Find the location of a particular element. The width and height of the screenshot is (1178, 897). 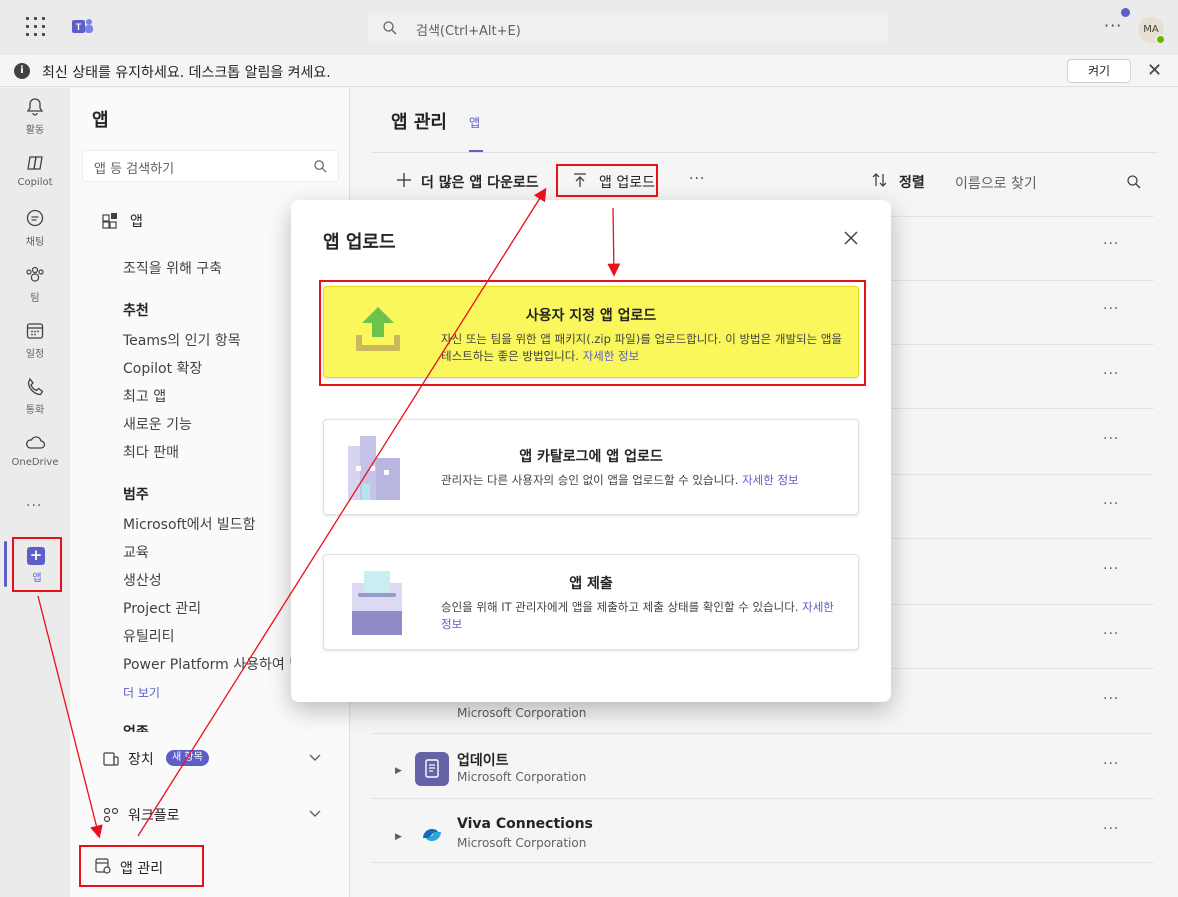

rail-label: 팀 is located at coordinates (35, 298).